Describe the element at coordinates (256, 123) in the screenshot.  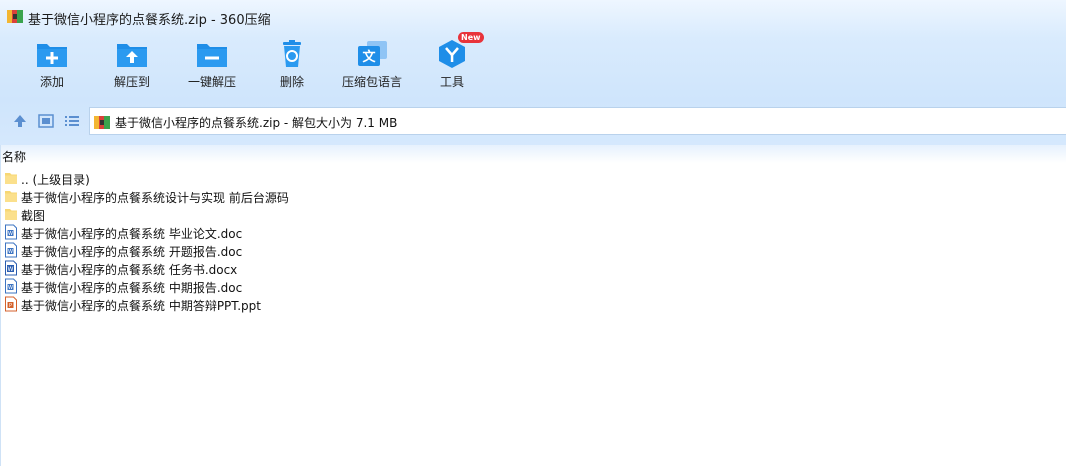
I see `address-text: 基于微信小程序的点餐系统.zip - 解包大小为 7.1 MB` at that location.